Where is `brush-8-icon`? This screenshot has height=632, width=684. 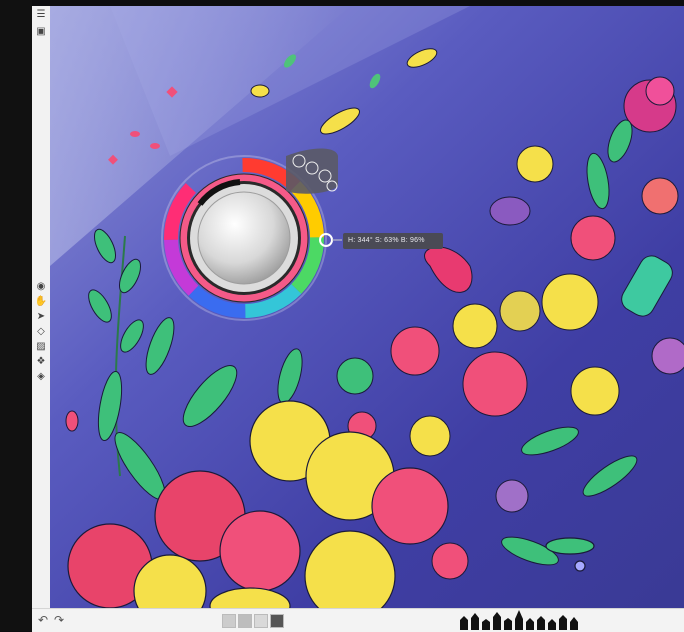
brush-8-icon is located at coordinates (541, 623).